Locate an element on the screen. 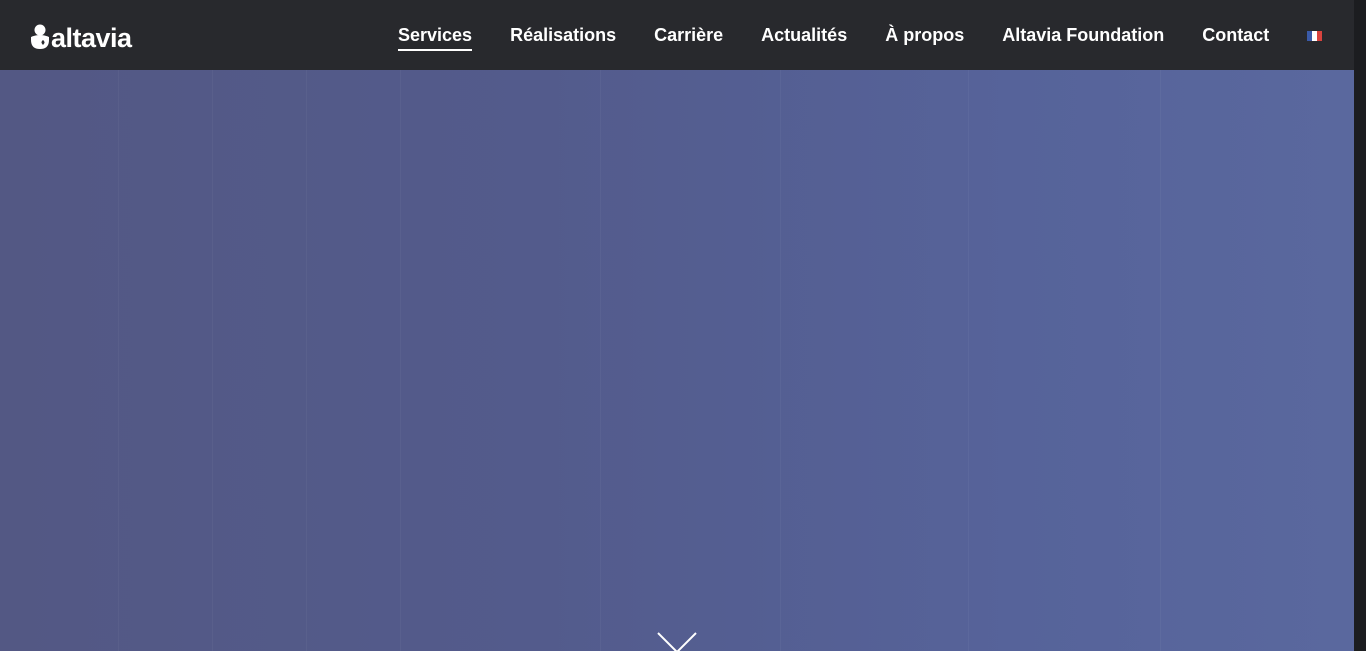 The width and height of the screenshot is (1366, 651). french-flag-icon is located at coordinates (1315, 35).